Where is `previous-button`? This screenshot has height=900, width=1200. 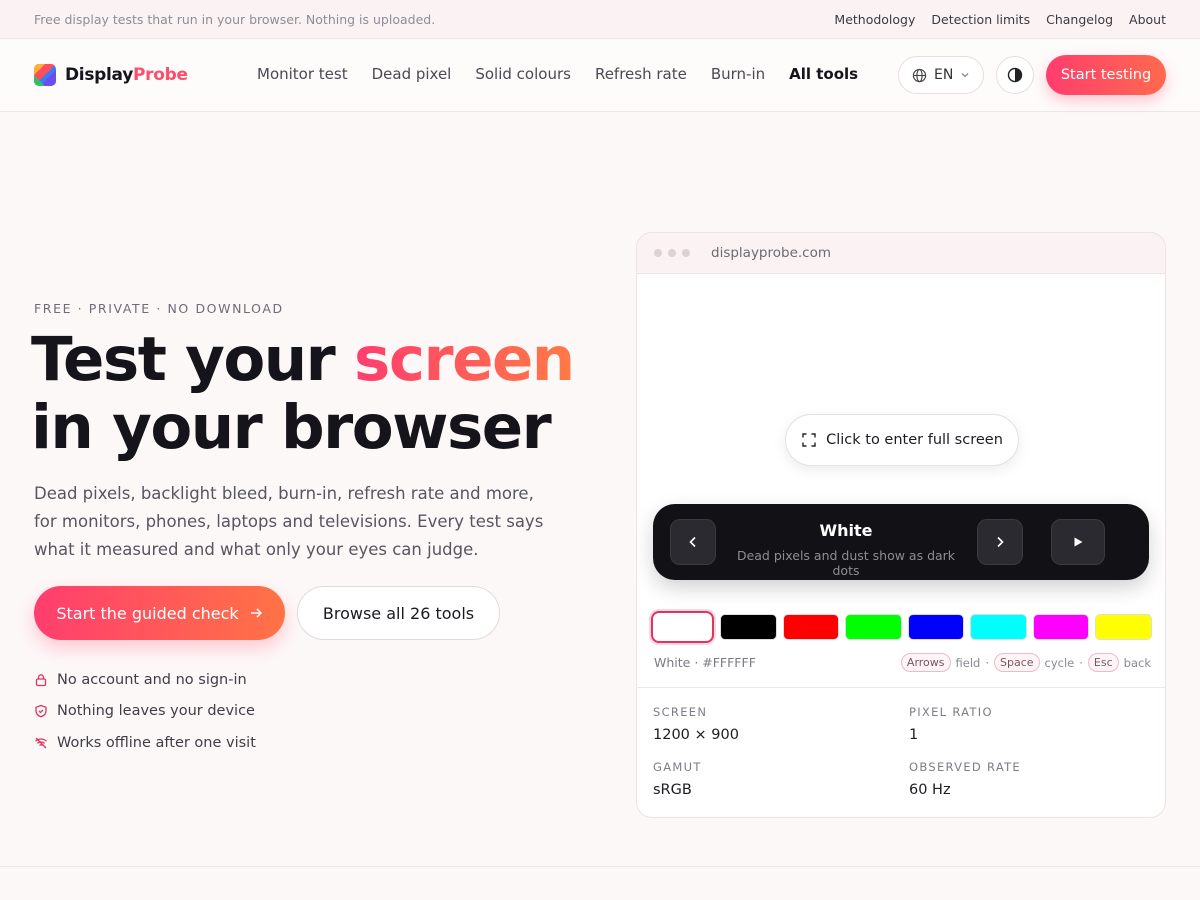 previous-button is located at coordinates (693, 542).